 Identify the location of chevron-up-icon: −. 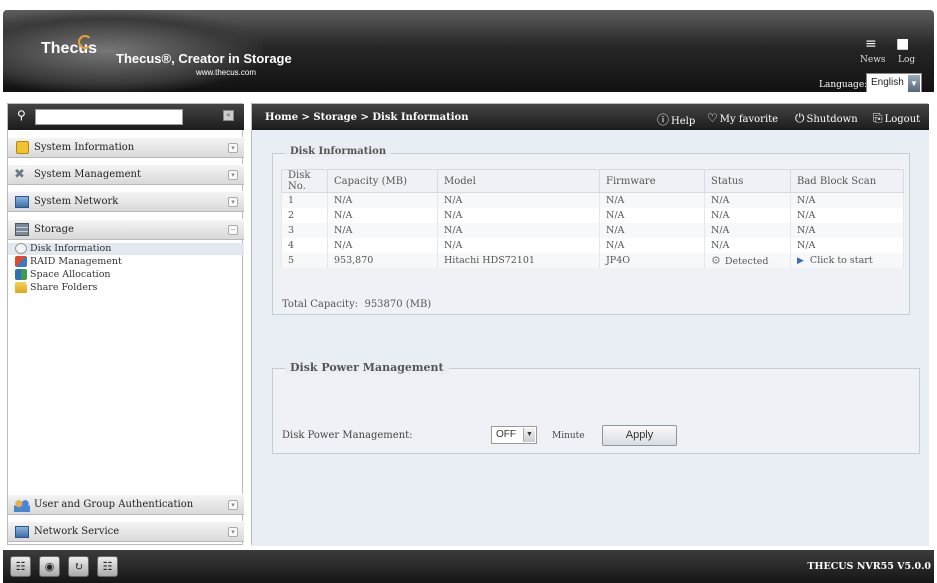
(233, 230).